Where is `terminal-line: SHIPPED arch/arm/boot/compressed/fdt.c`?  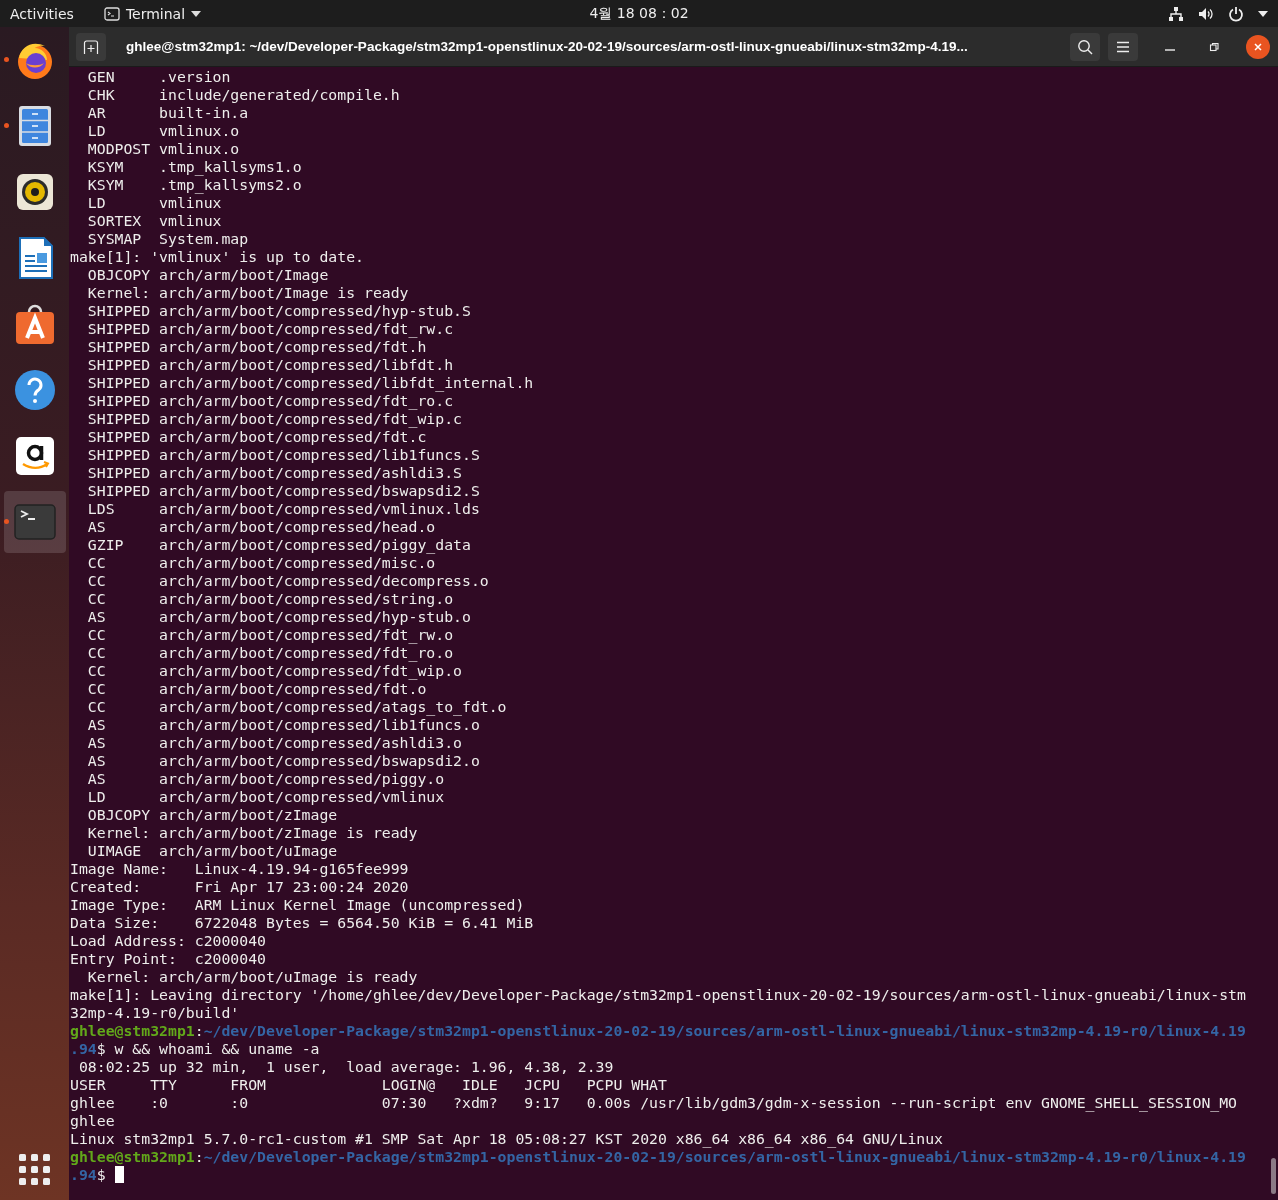
terminal-line: SHIPPED arch/arm/boot/compressed/fdt.c is located at coordinates (256, 436).